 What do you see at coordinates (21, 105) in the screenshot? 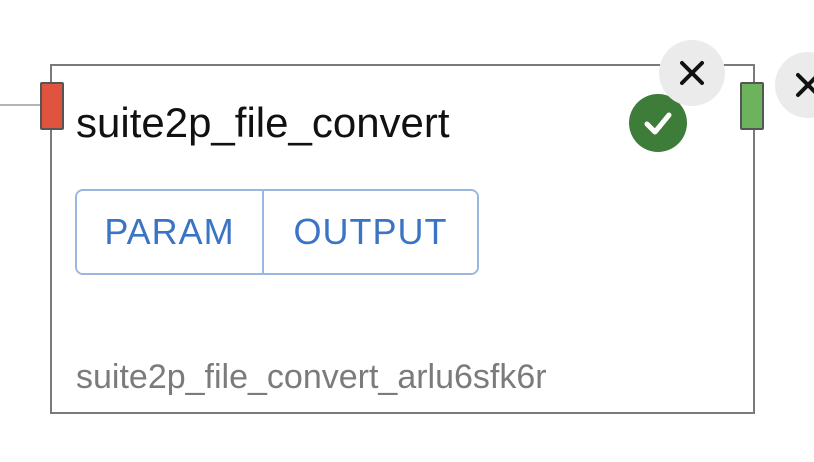
I see `incoming-edge` at bounding box center [21, 105].